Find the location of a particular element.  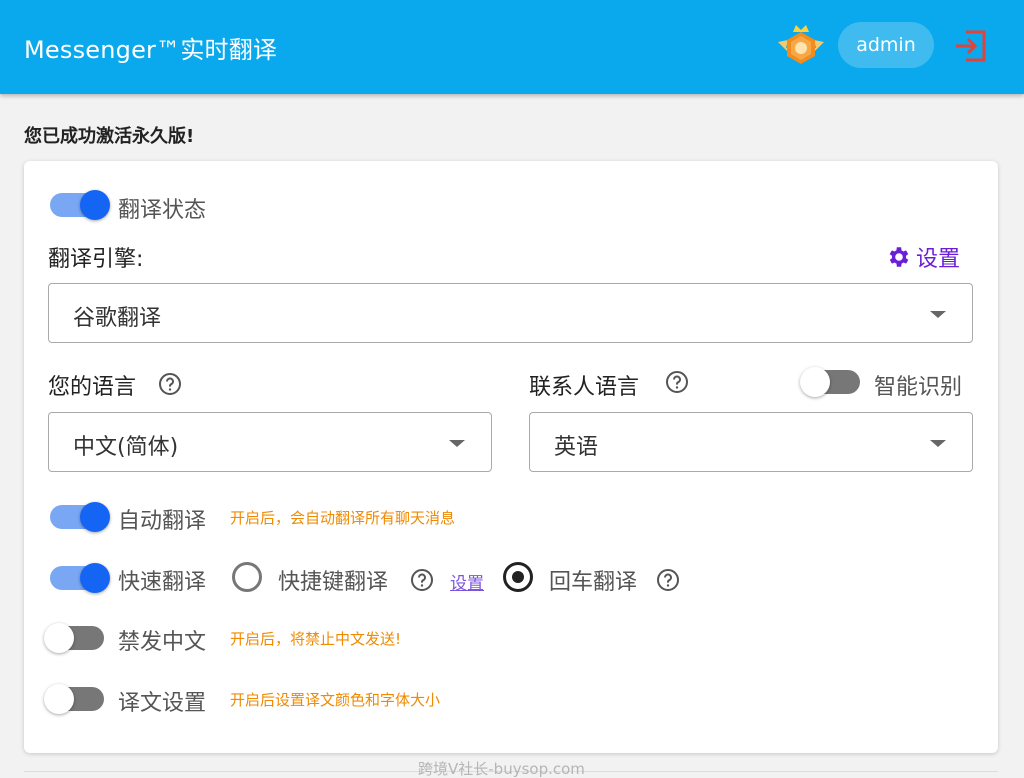

top-bar: Messenger™实时翻译 admin is located at coordinates (512, 47).